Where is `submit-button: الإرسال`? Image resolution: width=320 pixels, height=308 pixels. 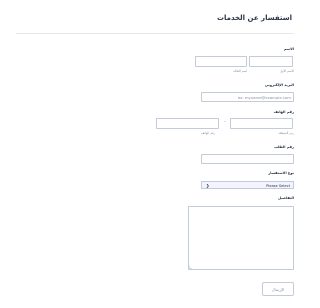 submit-button: الإرسال is located at coordinates (278, 289).